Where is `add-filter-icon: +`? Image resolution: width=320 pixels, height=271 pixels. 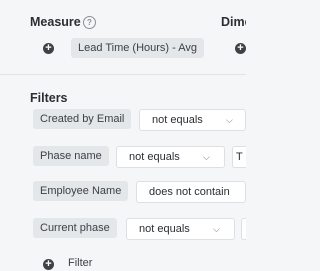
add-filter-icon: + is located at coordinates (48, 264).